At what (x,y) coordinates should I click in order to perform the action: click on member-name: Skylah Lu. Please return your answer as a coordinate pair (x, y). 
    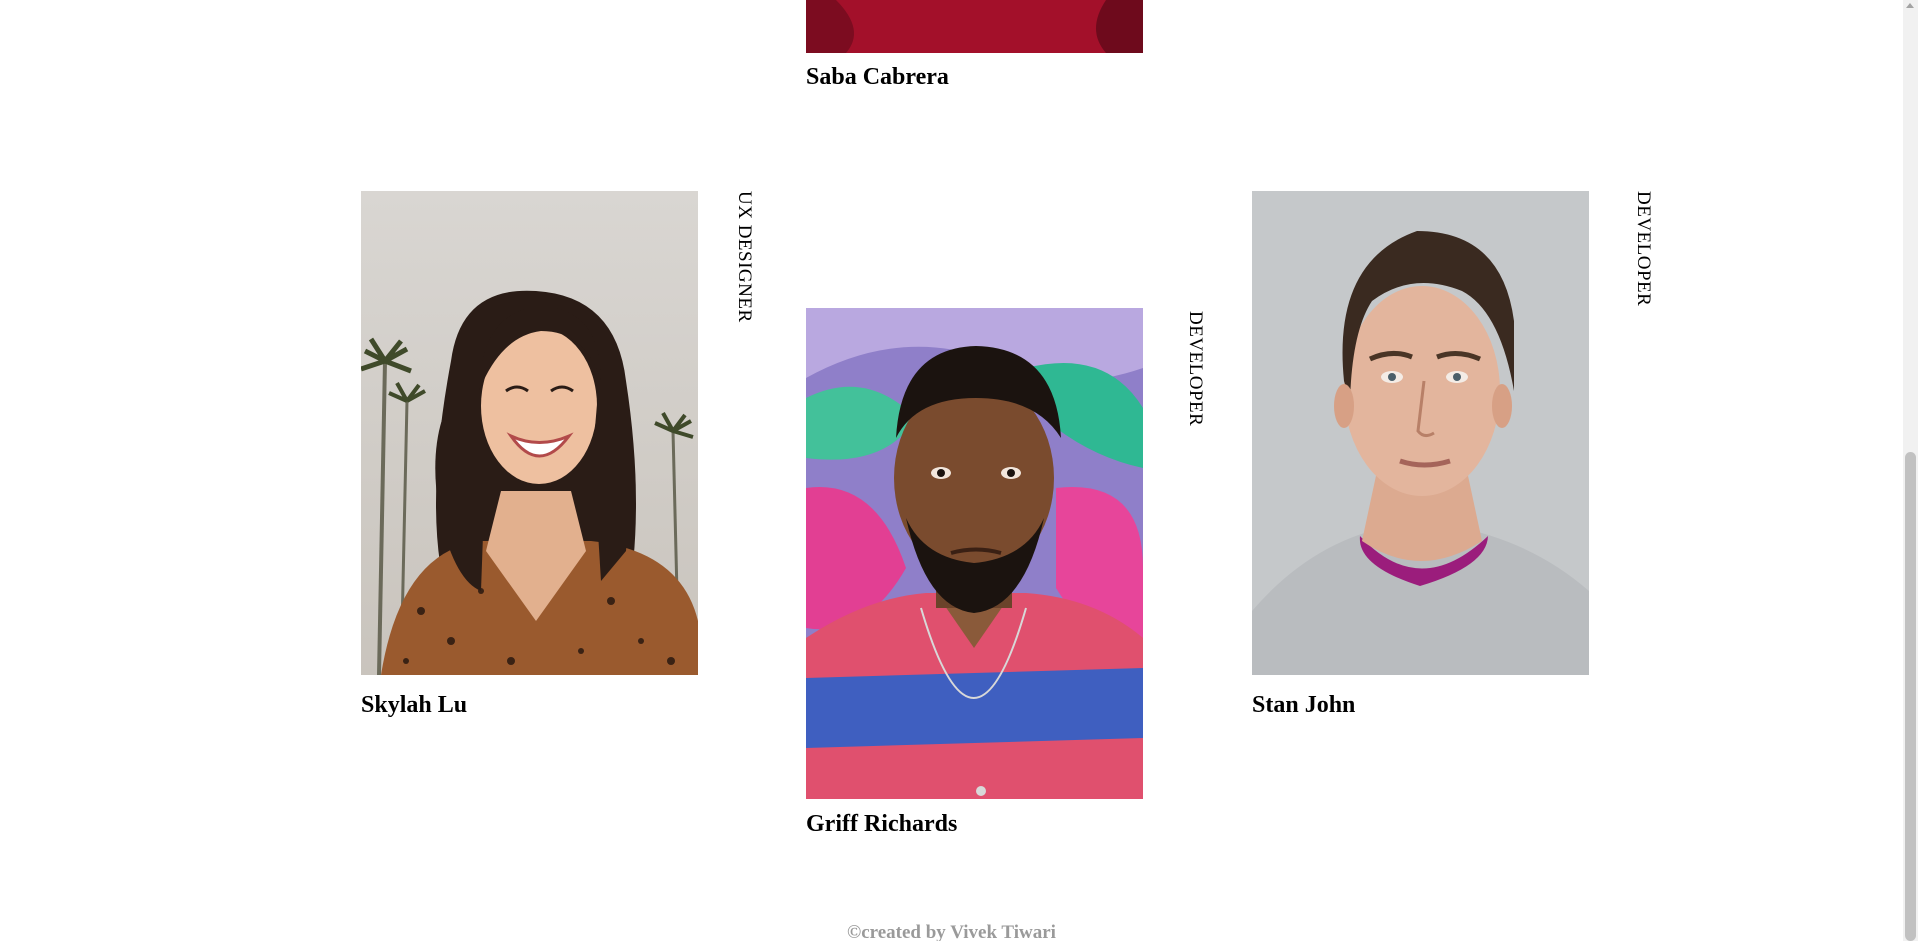
    Looking at the image, I should click on (414, 705).